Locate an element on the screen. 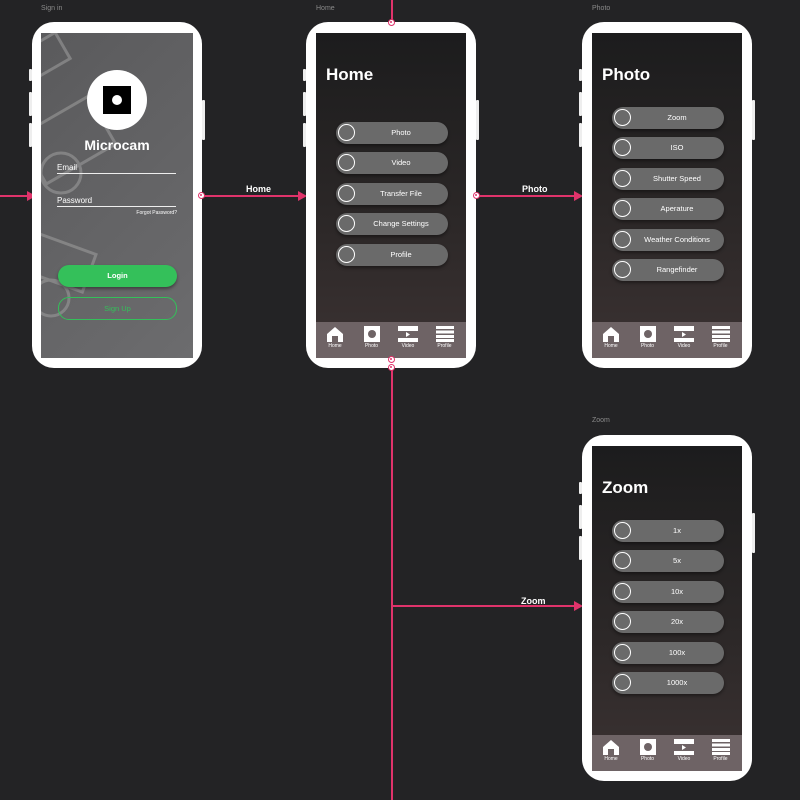  artboard-label-photo: Photo is located at coordinates (601, 8).